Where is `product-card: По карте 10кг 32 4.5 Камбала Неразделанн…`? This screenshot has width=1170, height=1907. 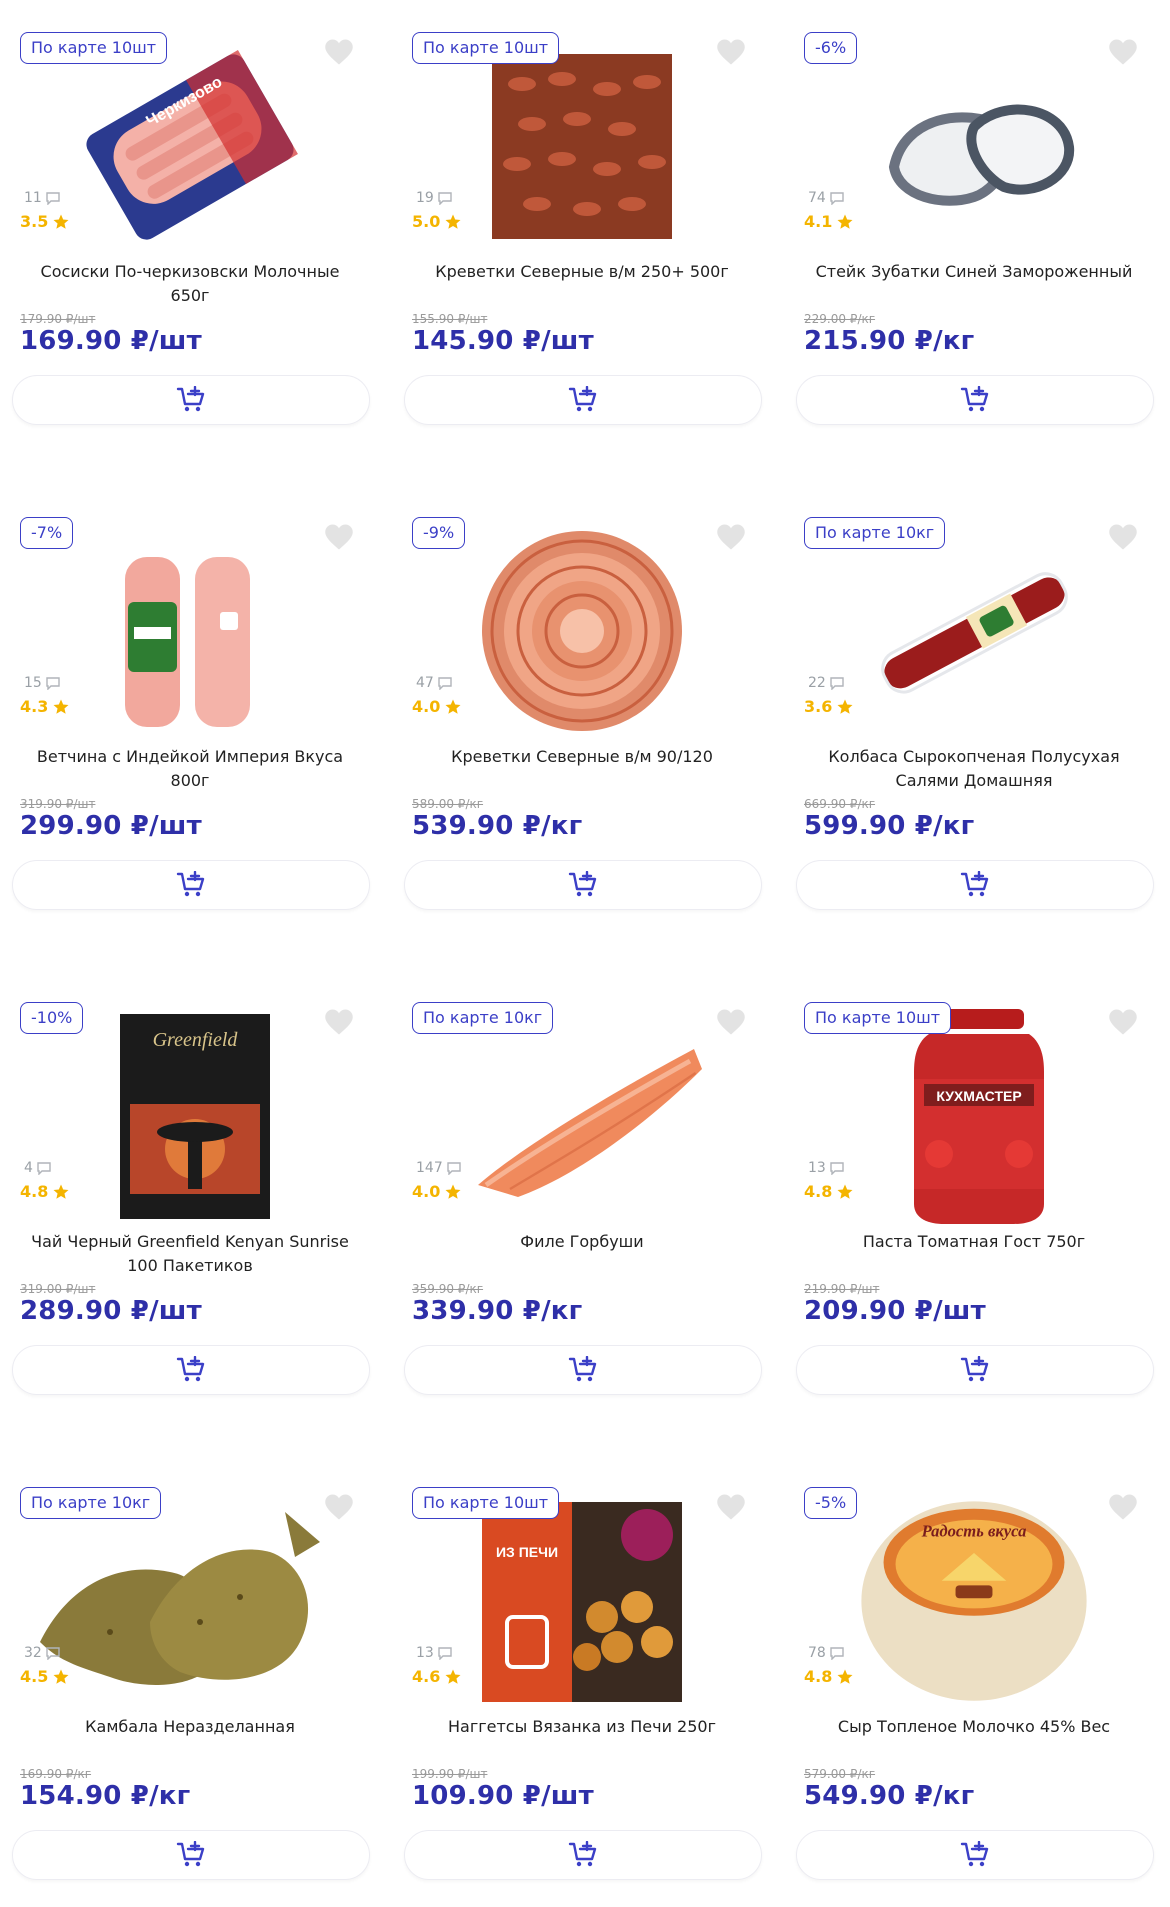
product-card: По карте 10кг 32 4.5 Камбала Неразделанн… is located at coordinates (190, 1687).